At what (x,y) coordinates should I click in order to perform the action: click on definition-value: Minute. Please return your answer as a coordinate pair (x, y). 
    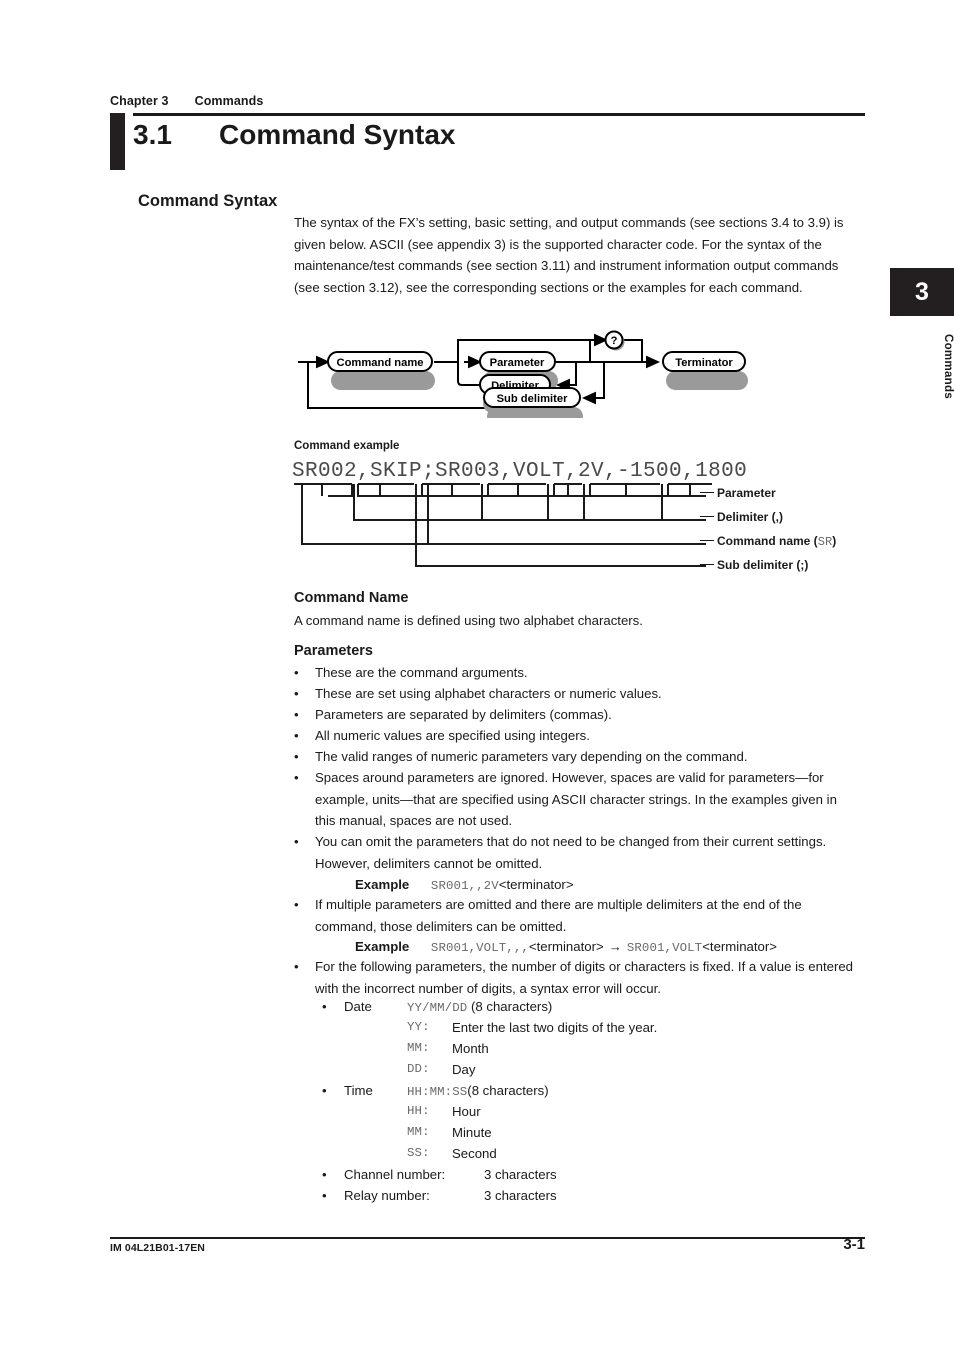
    Looking at the image, I should click on (472, 1132).